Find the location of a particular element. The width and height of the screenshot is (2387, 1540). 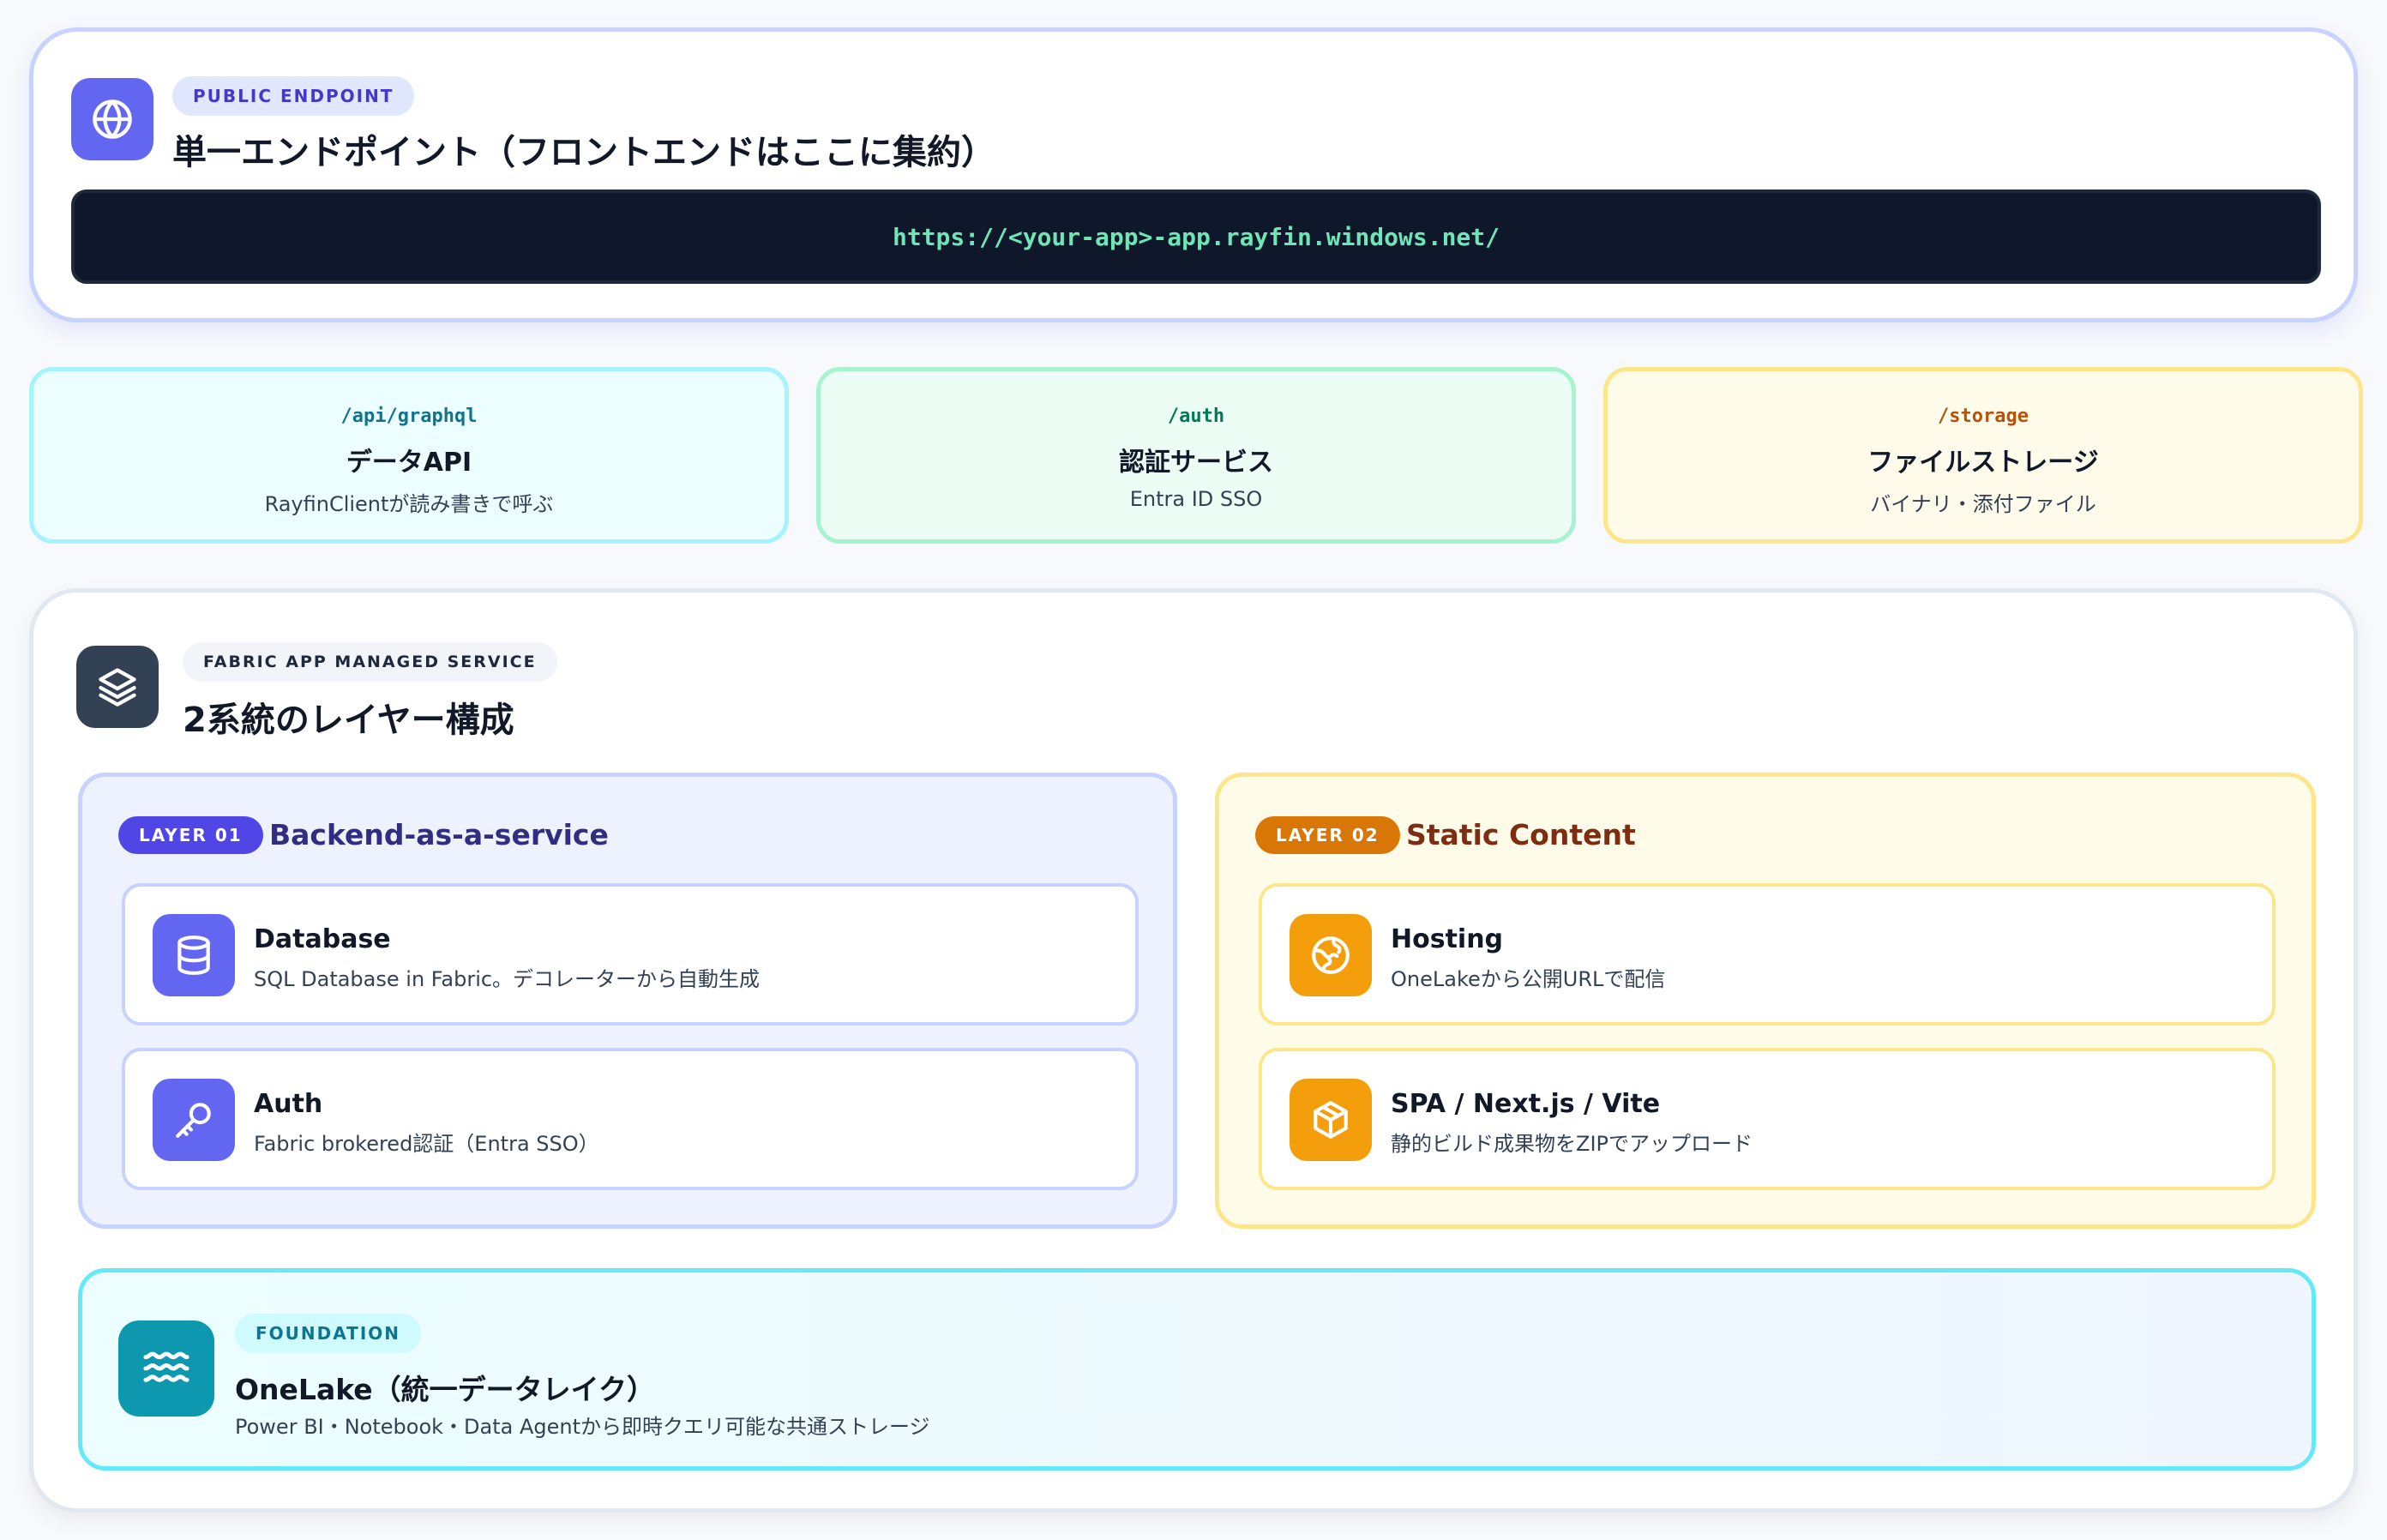

layer-badge: LAYER 02 is located at coordinates (1327, 835).